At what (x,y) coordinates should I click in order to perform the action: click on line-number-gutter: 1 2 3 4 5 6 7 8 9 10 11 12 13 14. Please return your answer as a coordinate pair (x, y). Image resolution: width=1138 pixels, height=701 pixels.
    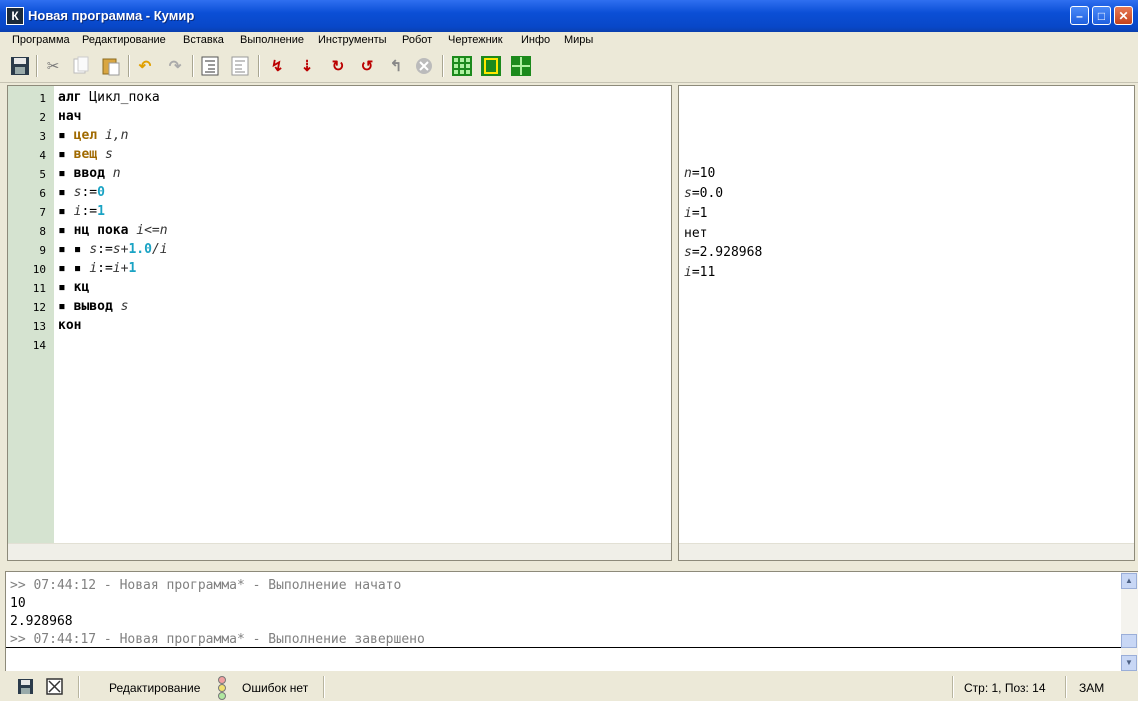
    Looking at the image, I should click on (31, 315).